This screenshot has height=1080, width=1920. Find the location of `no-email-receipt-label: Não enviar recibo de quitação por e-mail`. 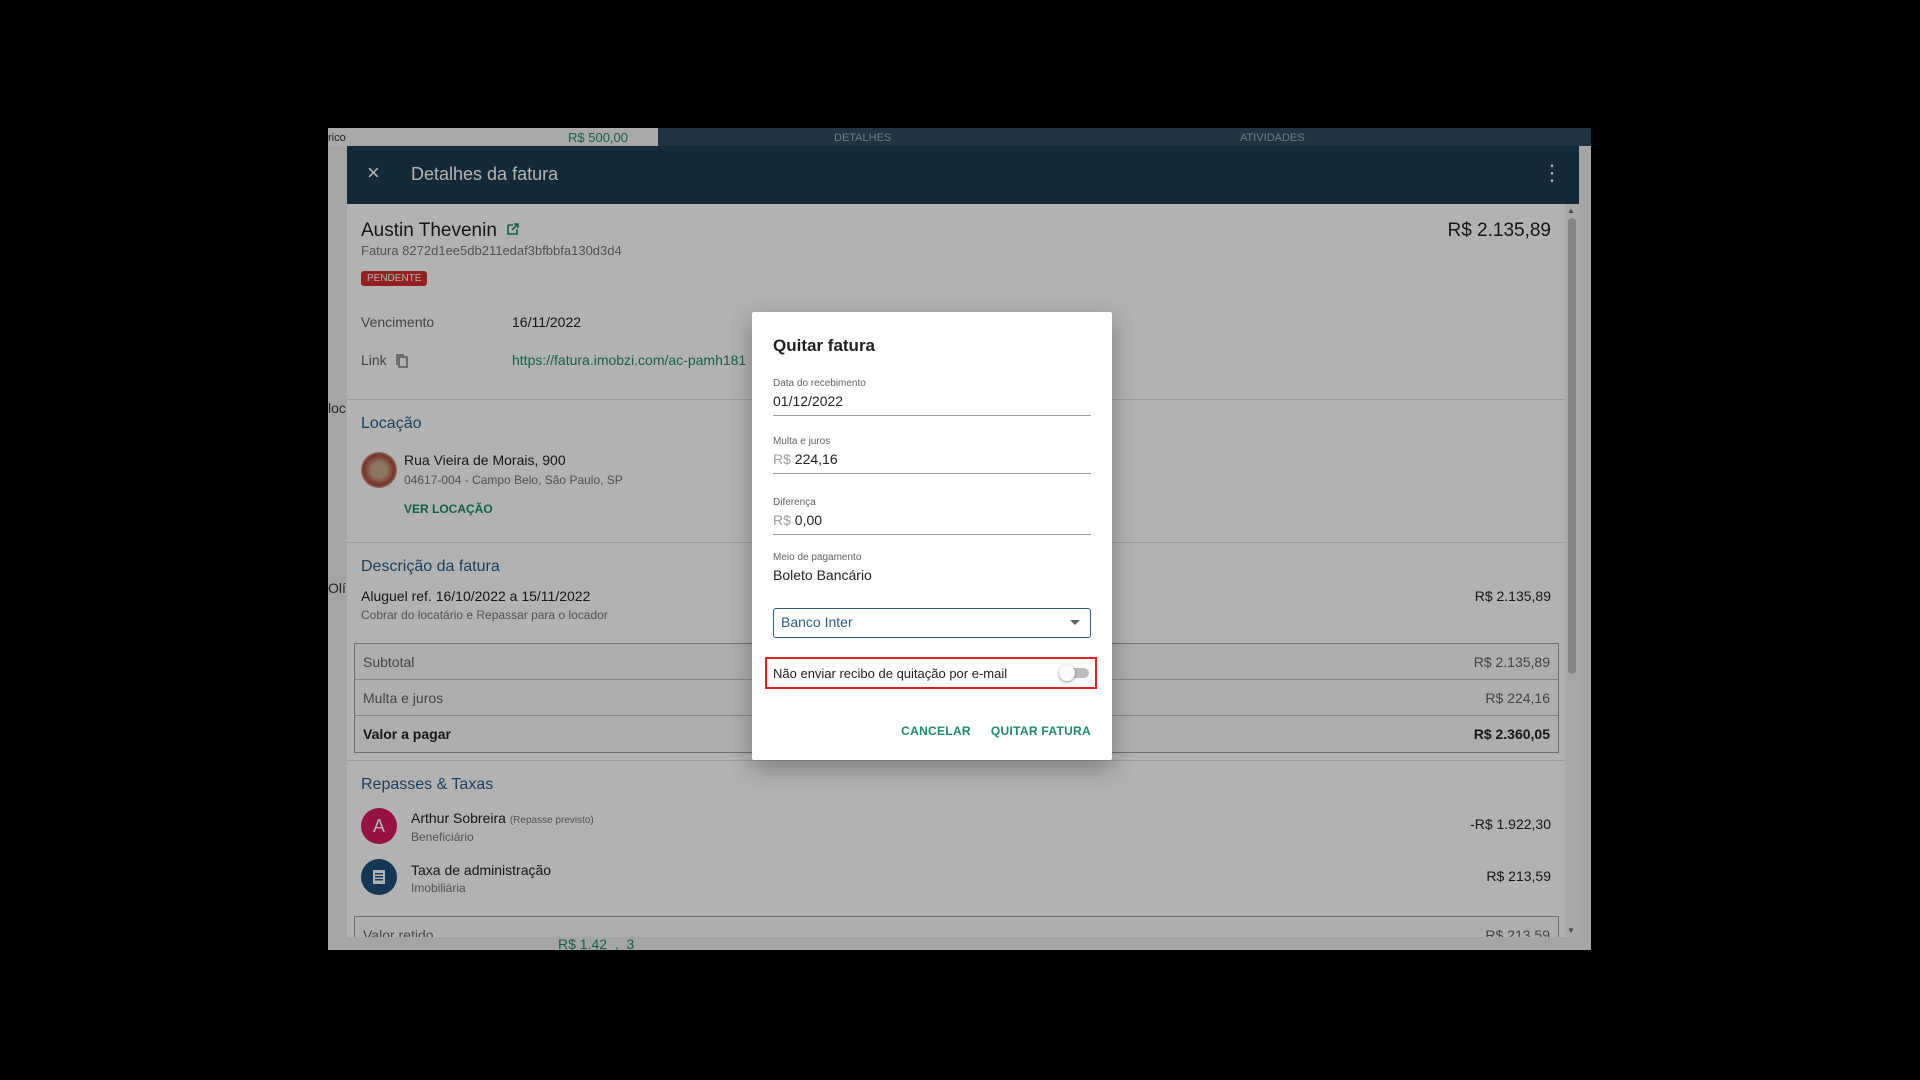

no-email-receipt-label: Não enviar recibo de quitação por e-mail is located at coordinates (890, 673).